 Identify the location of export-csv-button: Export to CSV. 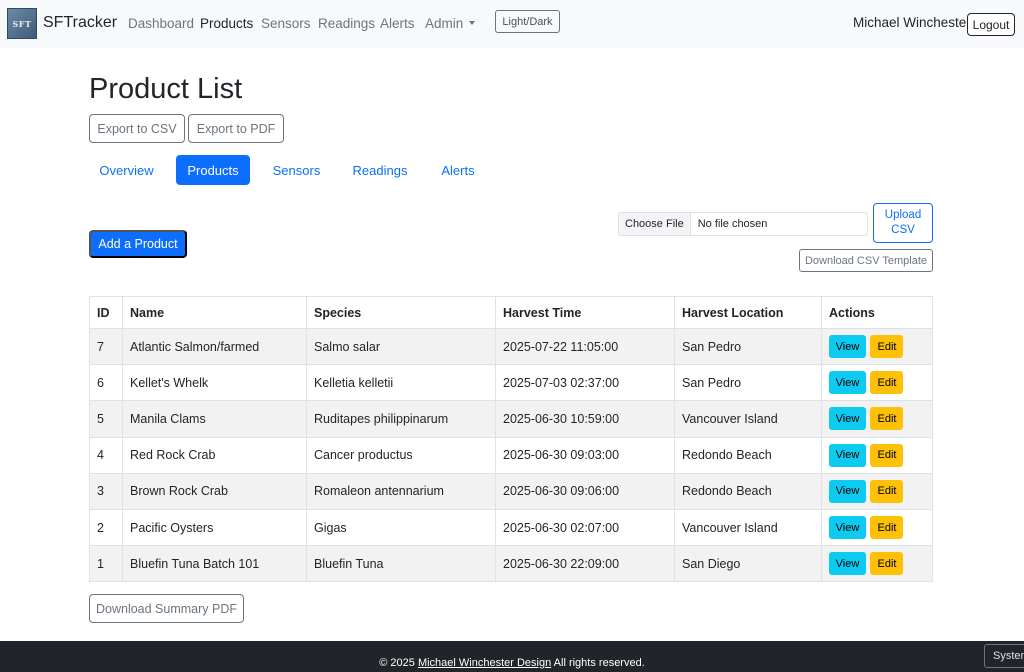
(137, 128).